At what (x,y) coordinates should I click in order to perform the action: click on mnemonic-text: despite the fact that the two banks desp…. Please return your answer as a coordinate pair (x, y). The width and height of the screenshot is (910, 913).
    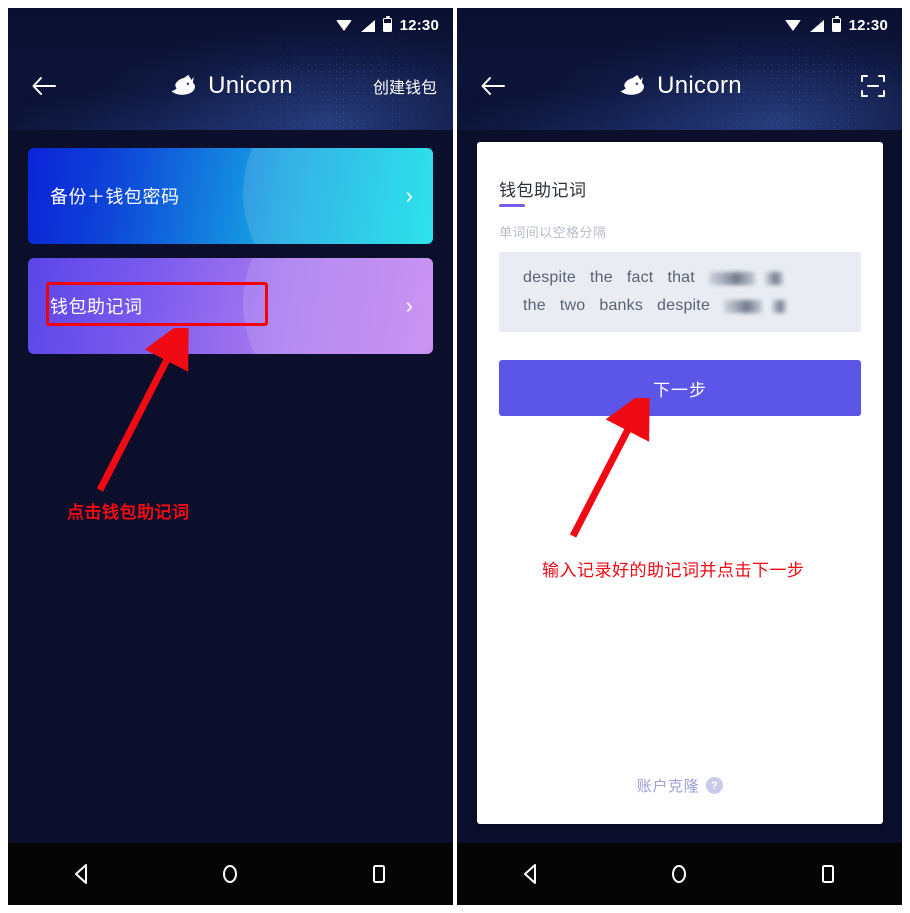
    Looking at the image, I should click on (686, 292).